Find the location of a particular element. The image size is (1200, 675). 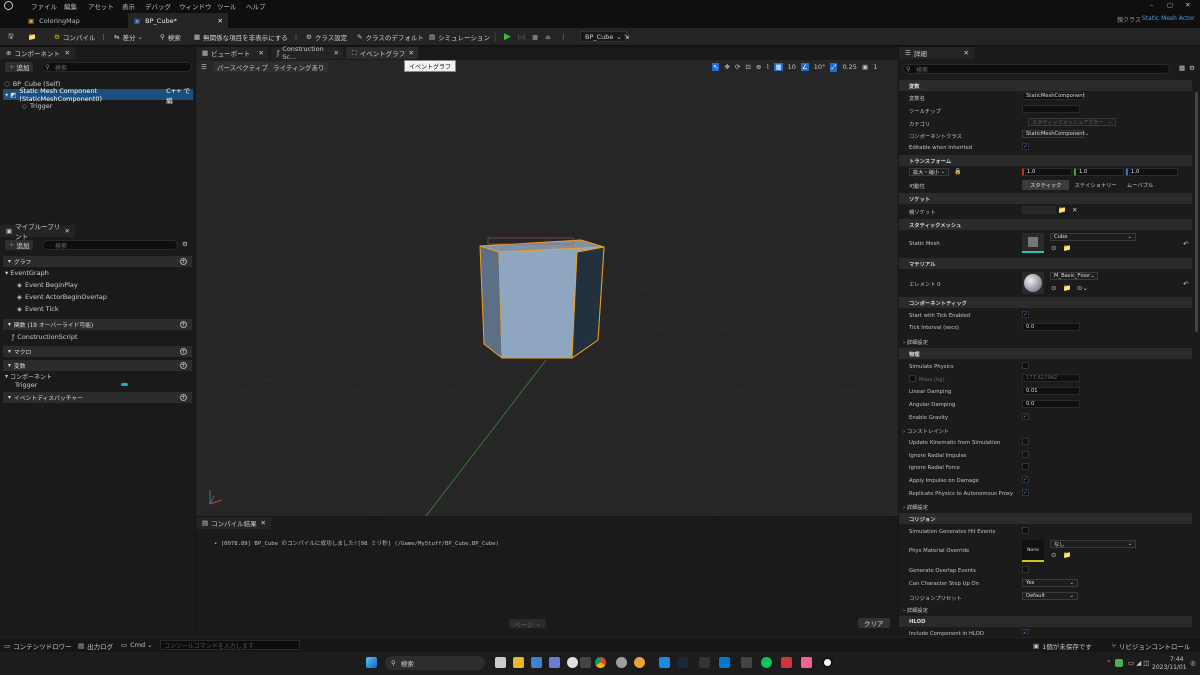

scale-z-field: 1.0 is located at coordinates (1152, 172).